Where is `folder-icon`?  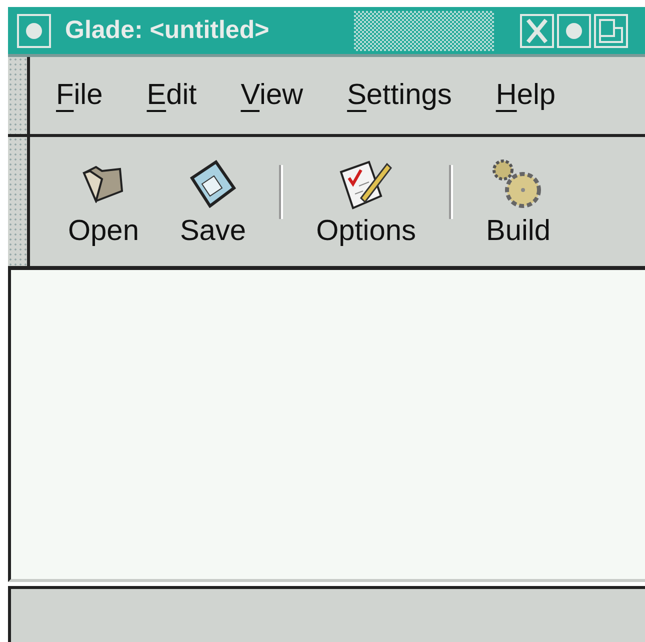
folder-icon is located at coordinates (103, 184).